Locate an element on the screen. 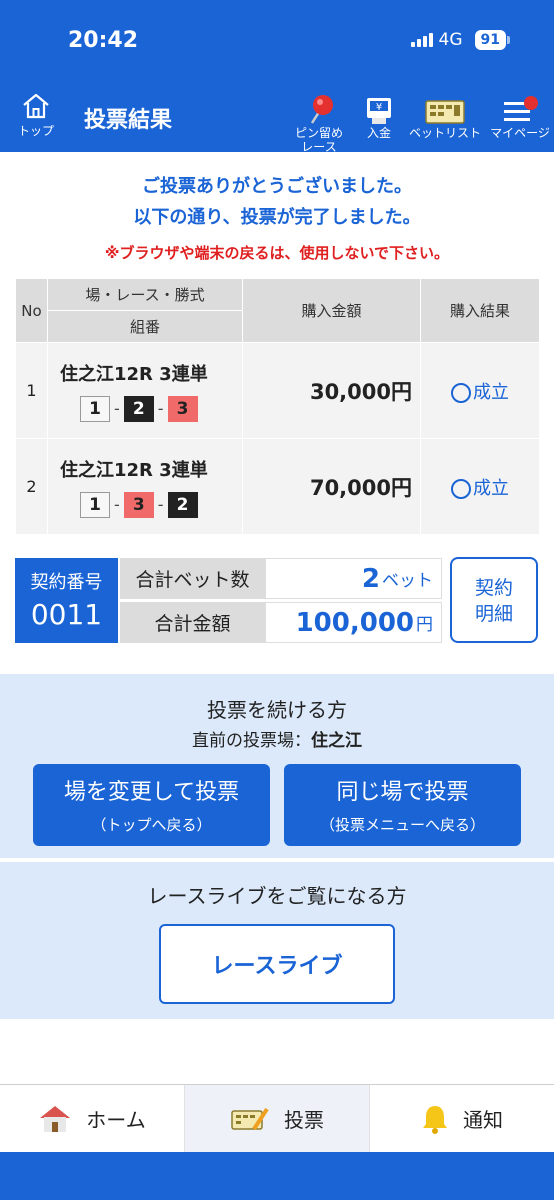 The width and height of the screenshot is (554, 1200). home-outline-icon is located at coordinates (36, 106).